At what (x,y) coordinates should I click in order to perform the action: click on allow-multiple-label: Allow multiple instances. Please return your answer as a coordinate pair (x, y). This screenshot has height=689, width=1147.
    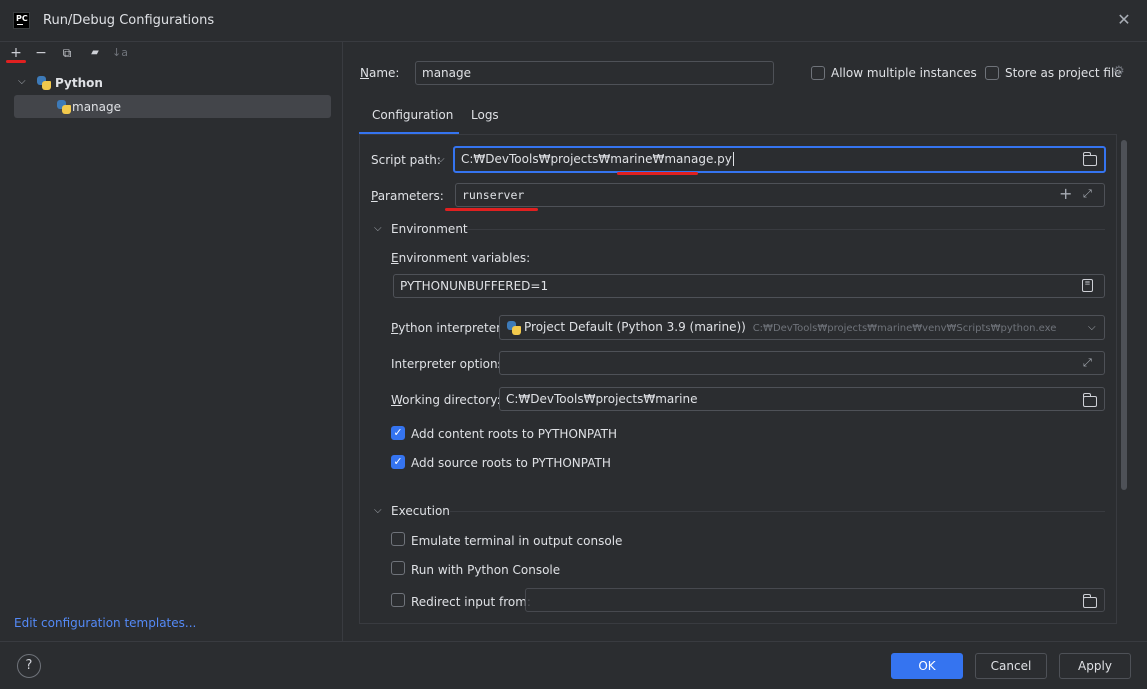
    Looking at the image, I should click on (904, 73).